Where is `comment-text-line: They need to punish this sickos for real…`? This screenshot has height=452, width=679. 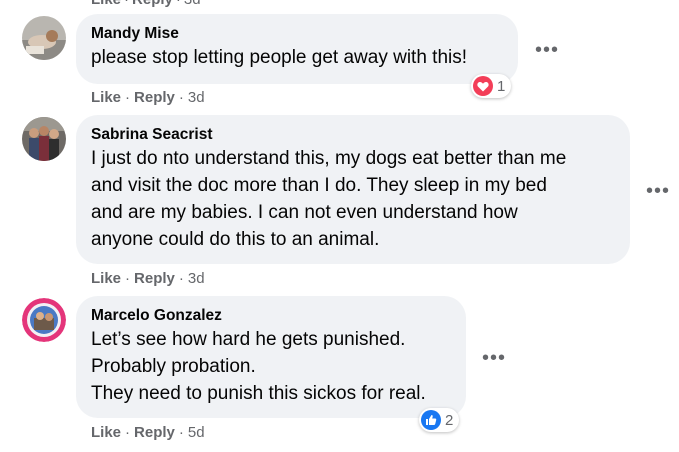 comment-text-line: They need to punish this sickos for real… is located at coordinates (258, 393).